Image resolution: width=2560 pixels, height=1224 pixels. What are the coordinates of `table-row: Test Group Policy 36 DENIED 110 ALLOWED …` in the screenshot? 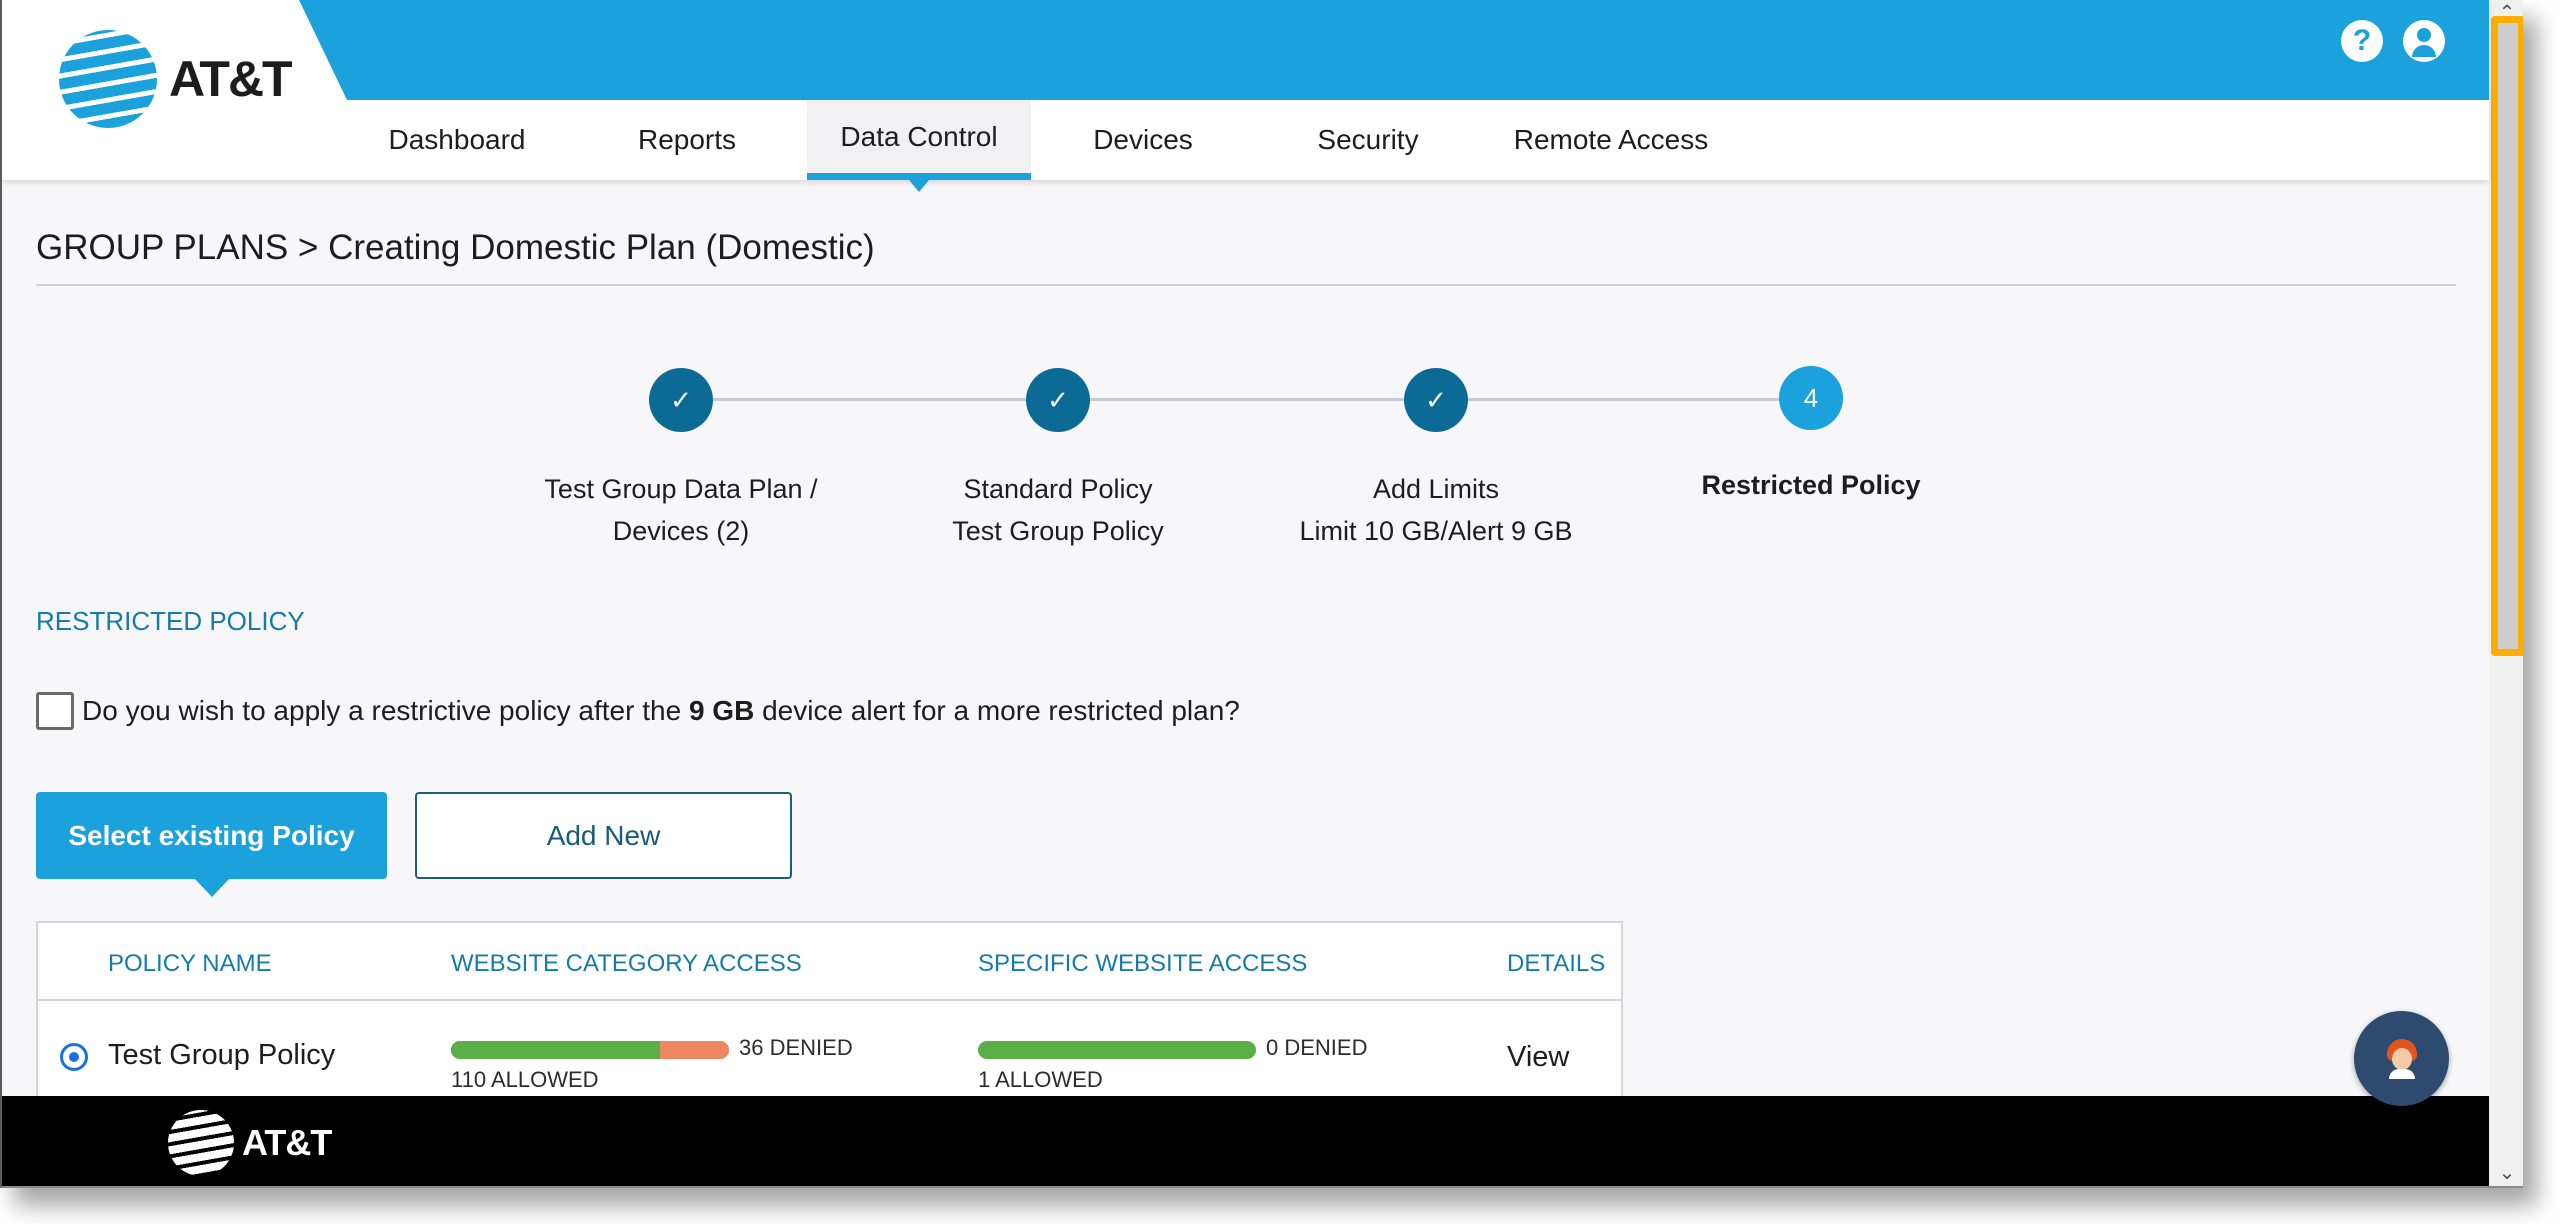 It's located at (829, 1053).